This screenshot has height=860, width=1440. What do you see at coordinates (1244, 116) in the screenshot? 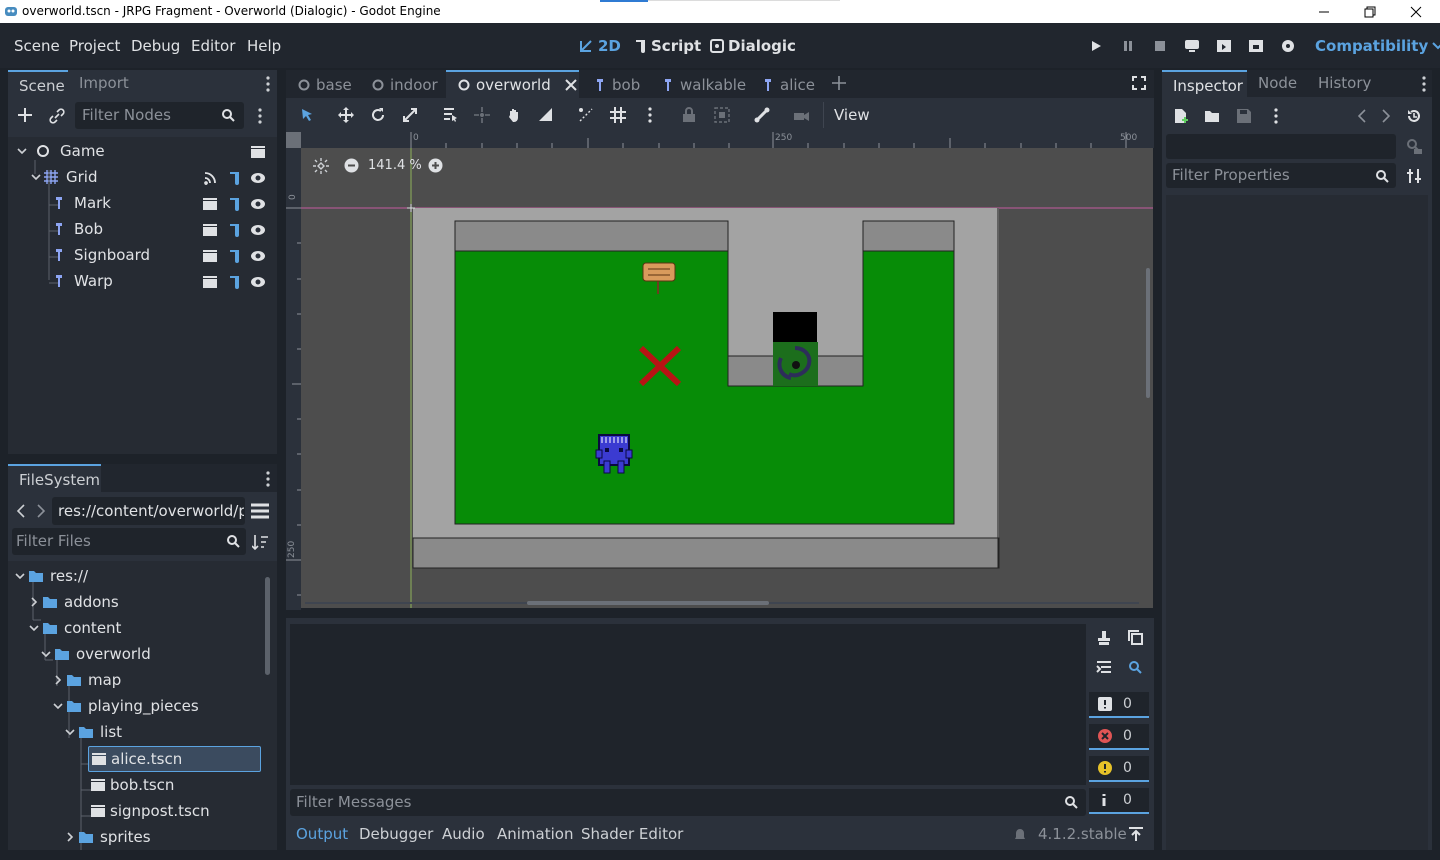
I see `save-icon` at bounding box center [1244, 116].